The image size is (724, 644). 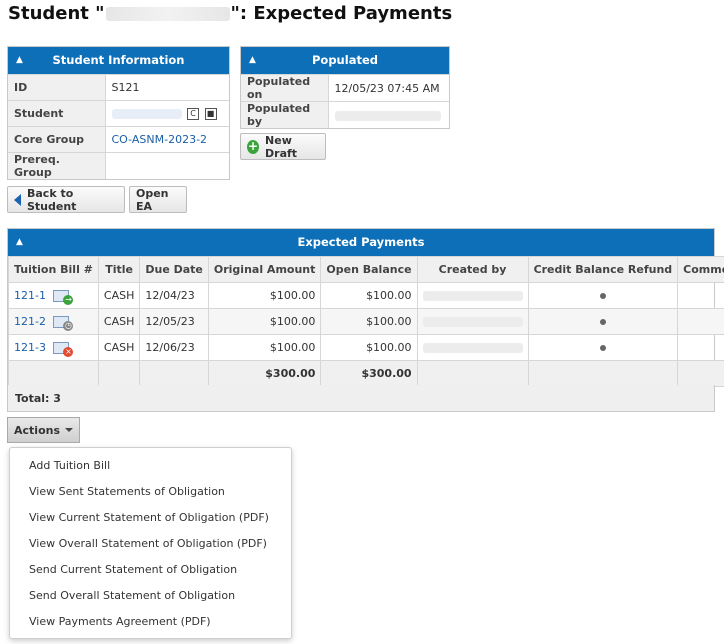 I want to click on info-row-student: Student C ■, so click(x=118, y=113).